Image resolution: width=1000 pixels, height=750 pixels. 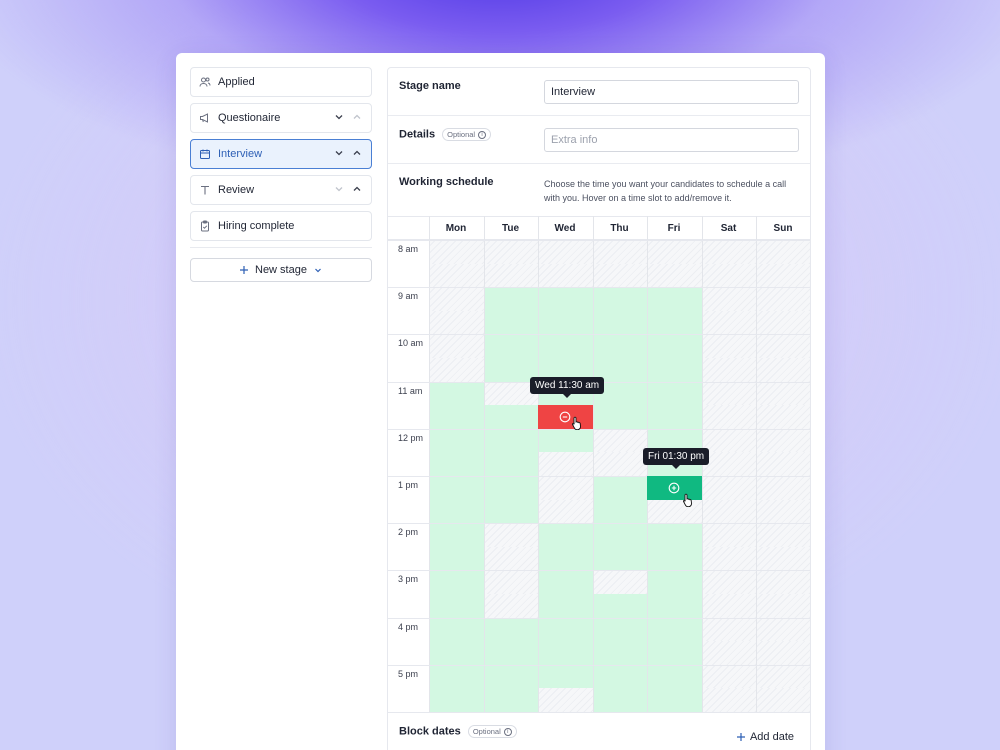 What do you see at coordinates (671, 140) in the screenshot?
I see `details-input: Extra info` at bounding box center [671, 140].